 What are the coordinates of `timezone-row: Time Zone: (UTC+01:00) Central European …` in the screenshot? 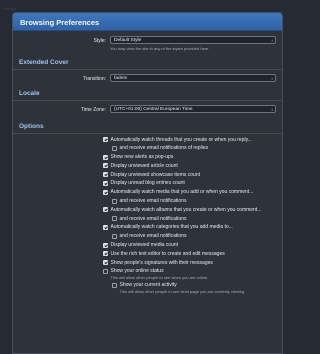 It's located at (147, 108).